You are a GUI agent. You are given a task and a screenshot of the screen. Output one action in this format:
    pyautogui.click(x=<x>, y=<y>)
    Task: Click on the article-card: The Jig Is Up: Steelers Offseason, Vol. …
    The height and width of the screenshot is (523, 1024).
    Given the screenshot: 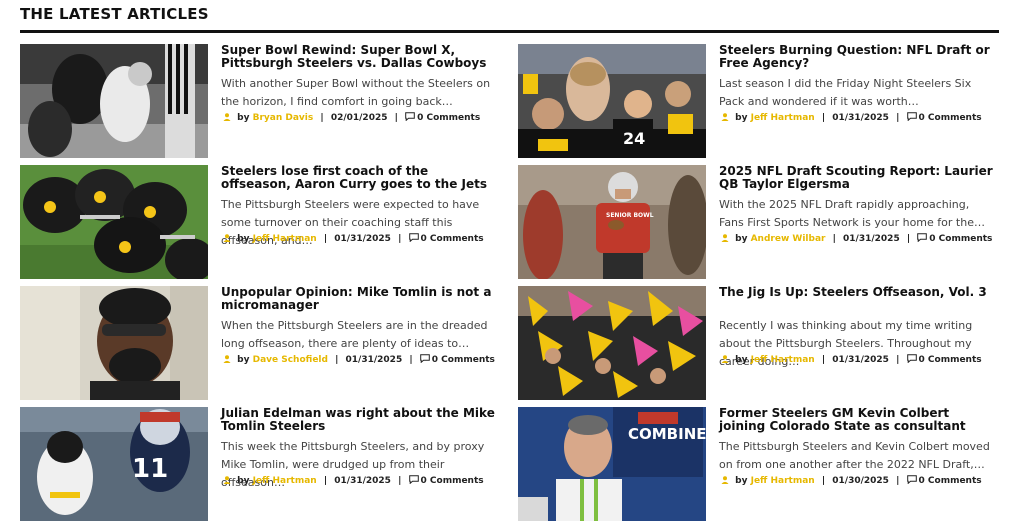 What is the action you would take?
    pyautogui.click(x=763, y=344)
    